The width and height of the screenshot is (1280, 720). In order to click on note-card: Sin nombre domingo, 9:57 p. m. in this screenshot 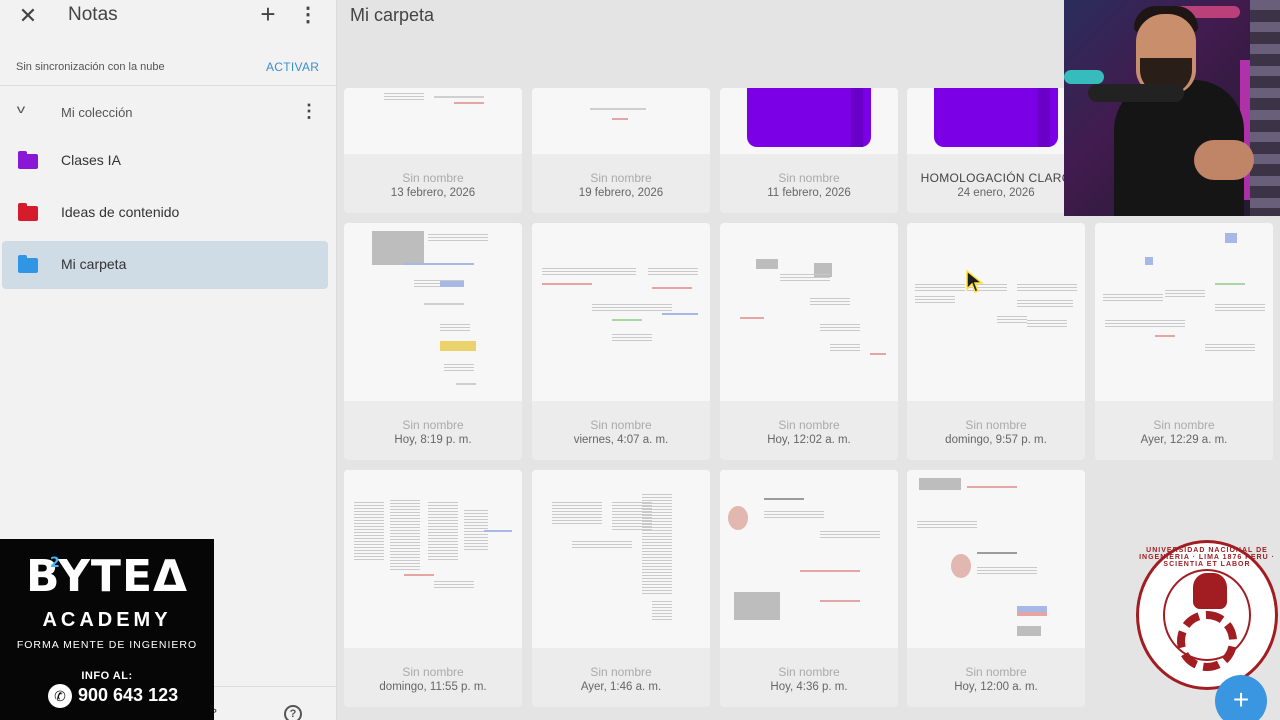, I will do `click(996, 341)`.